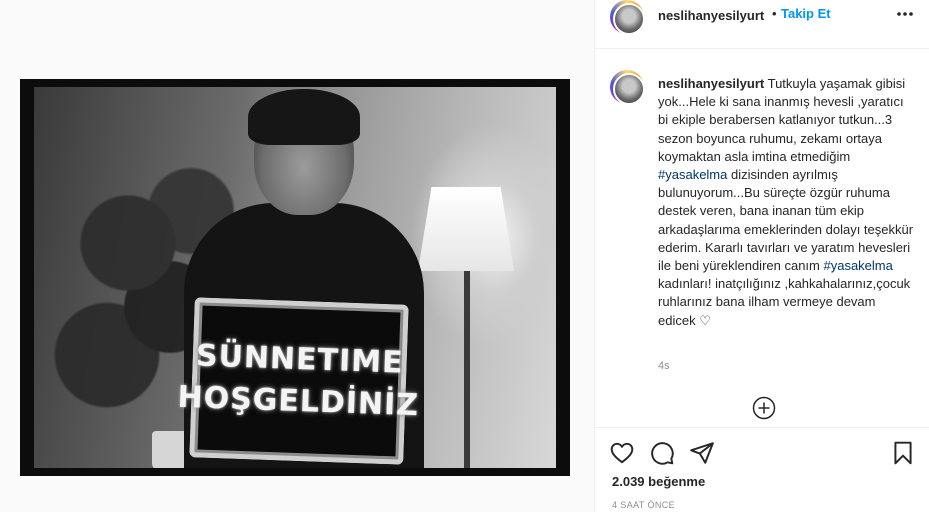 This screenshot has height=512, width=929. What do you see at coordinates (466, 229) in the screenshot?
I see `lamp-illustration` at bounding box center [466, 229].